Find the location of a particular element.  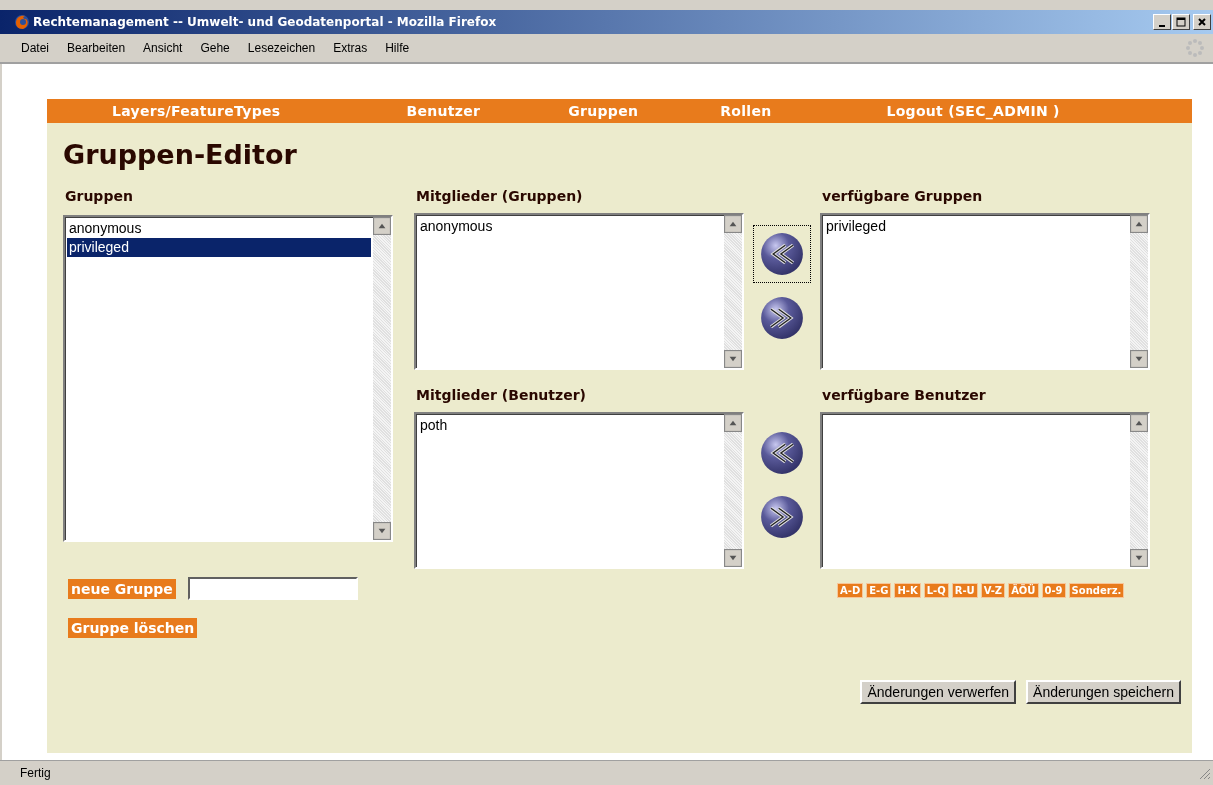

list-box: anonymous is located at coordinates (579, 291).